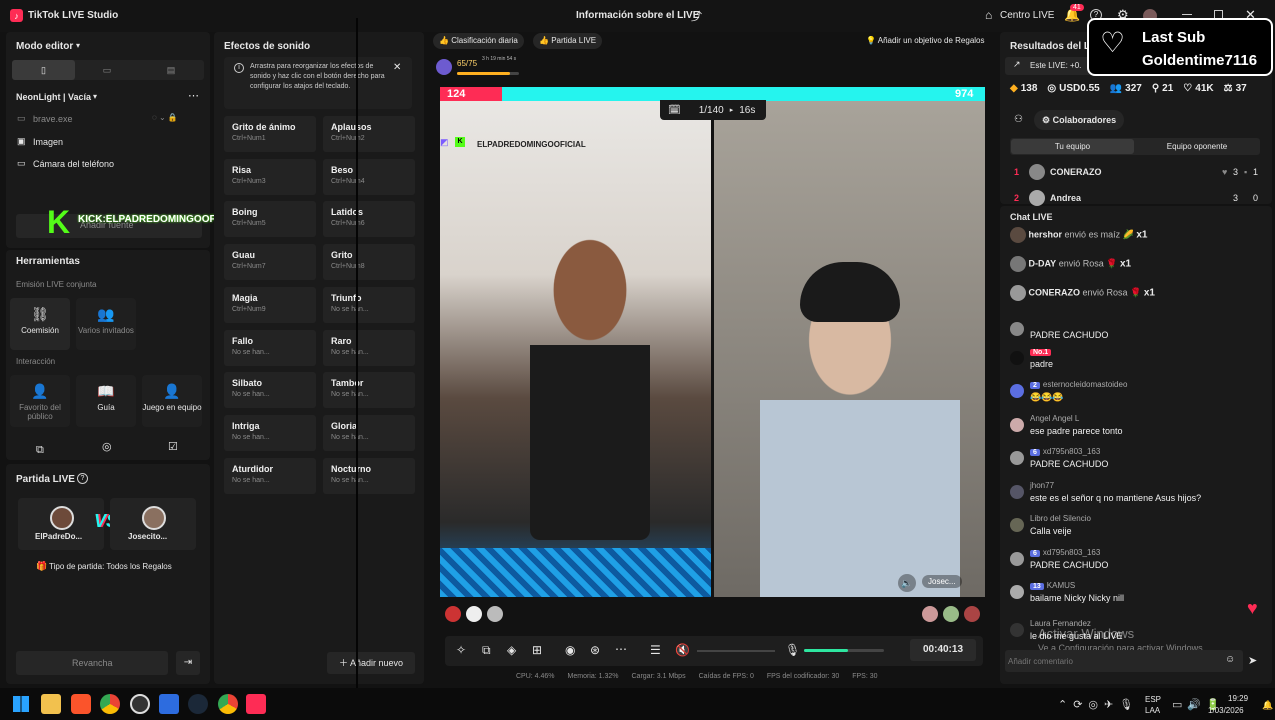  I want to click on more-icon: ⋯, so click(193, 95).